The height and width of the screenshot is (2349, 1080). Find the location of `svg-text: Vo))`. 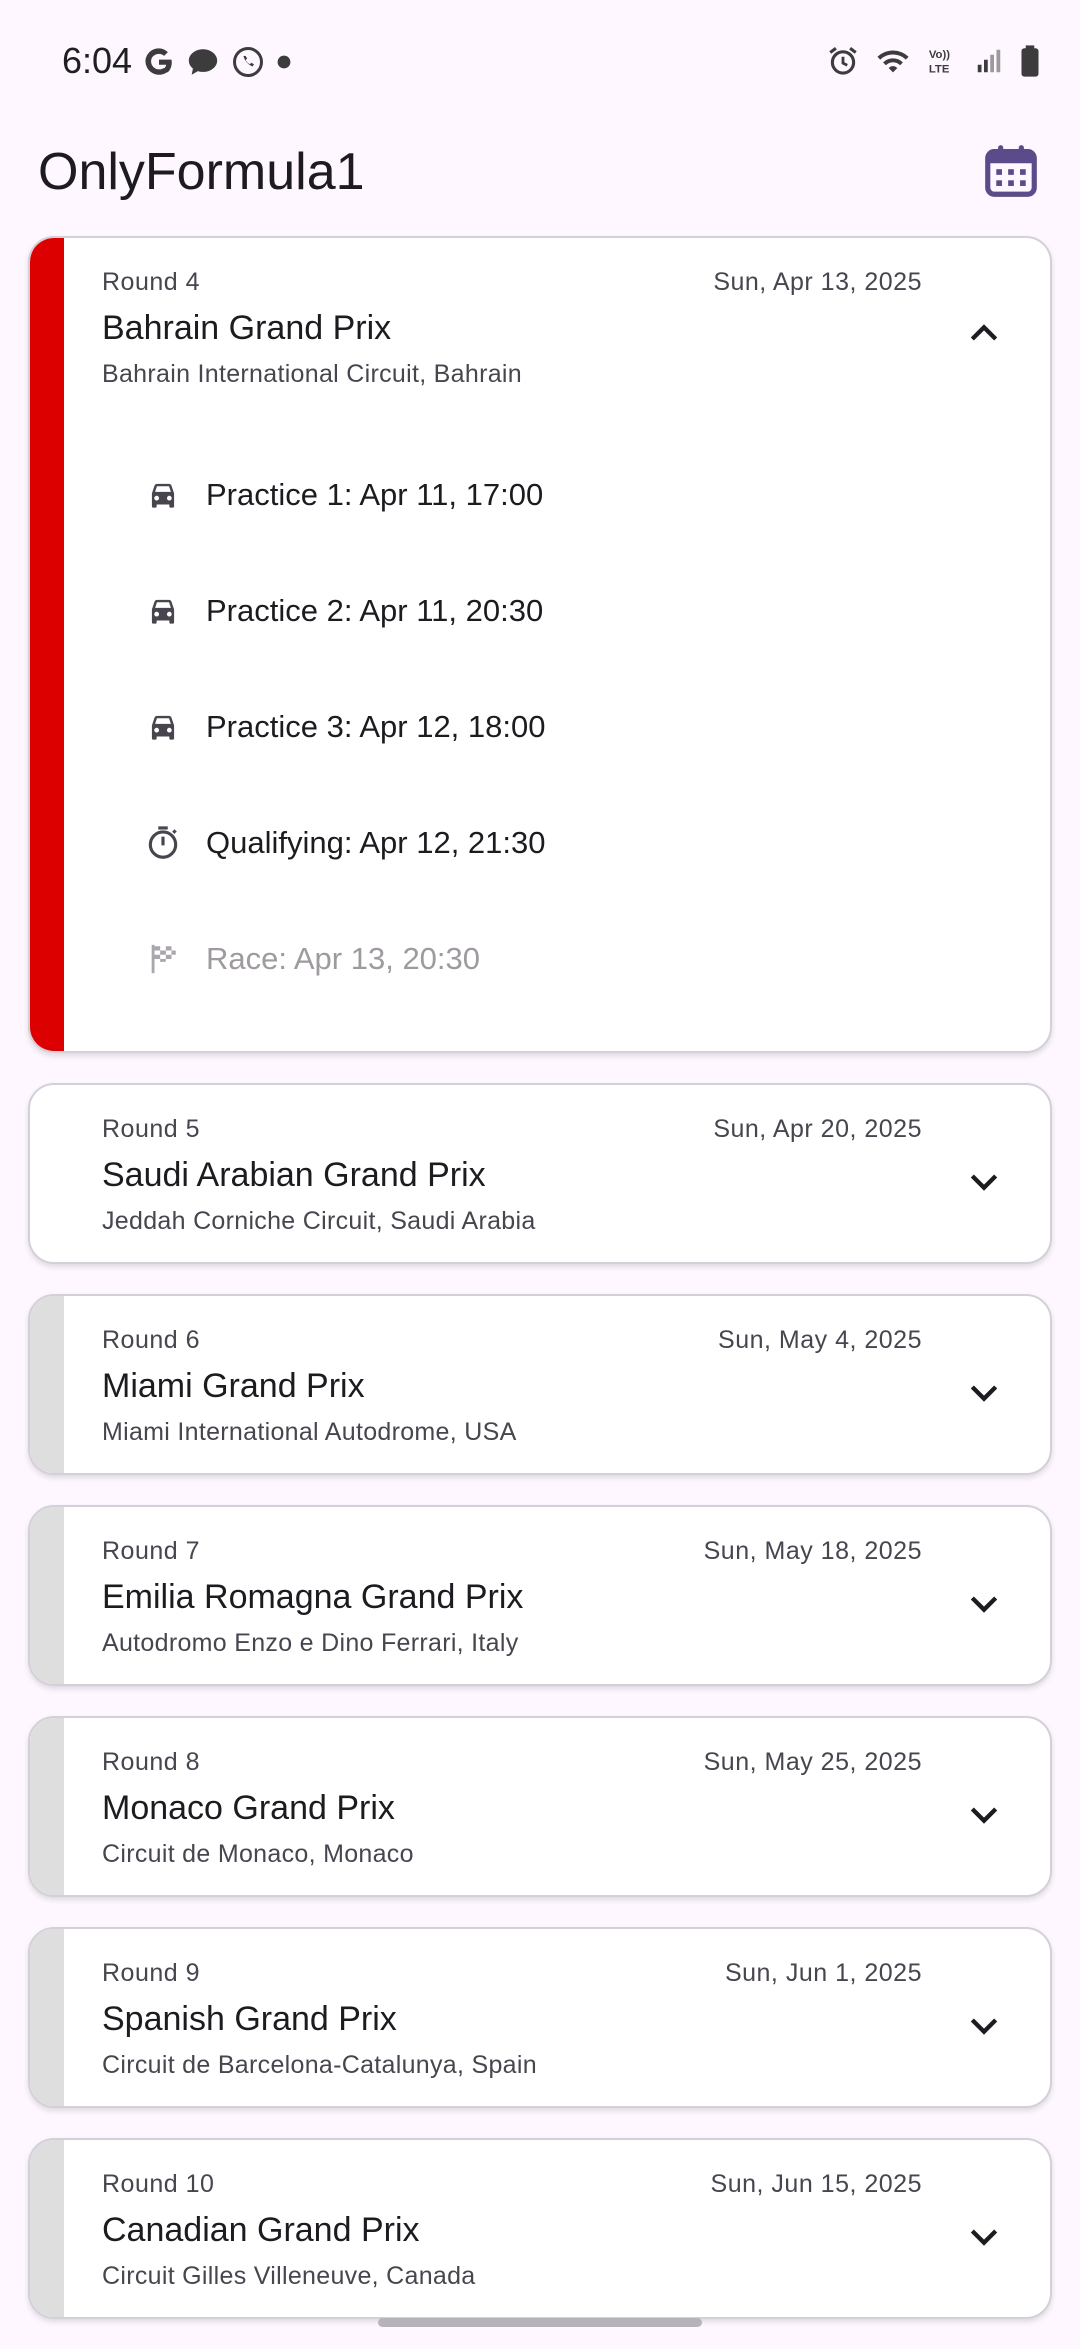

svg-text: Vo)) is located at coordinates (939, 55).